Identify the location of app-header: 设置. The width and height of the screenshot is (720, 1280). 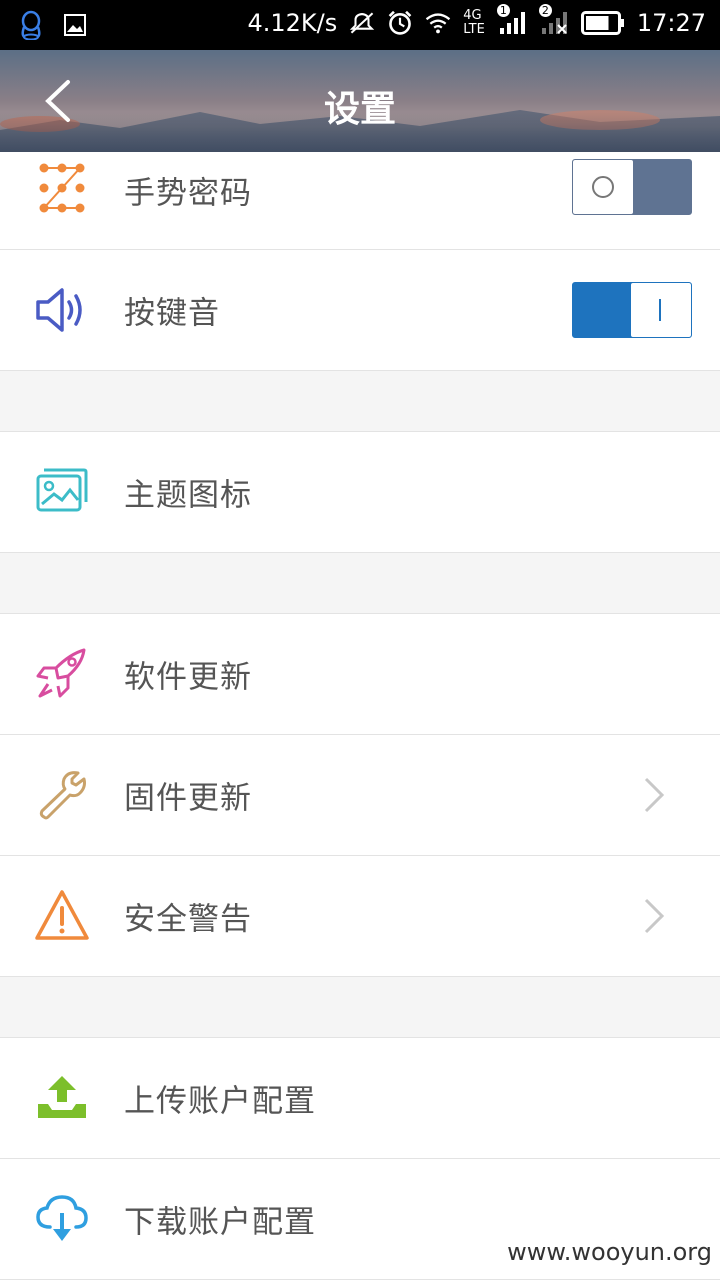
(360, 101).